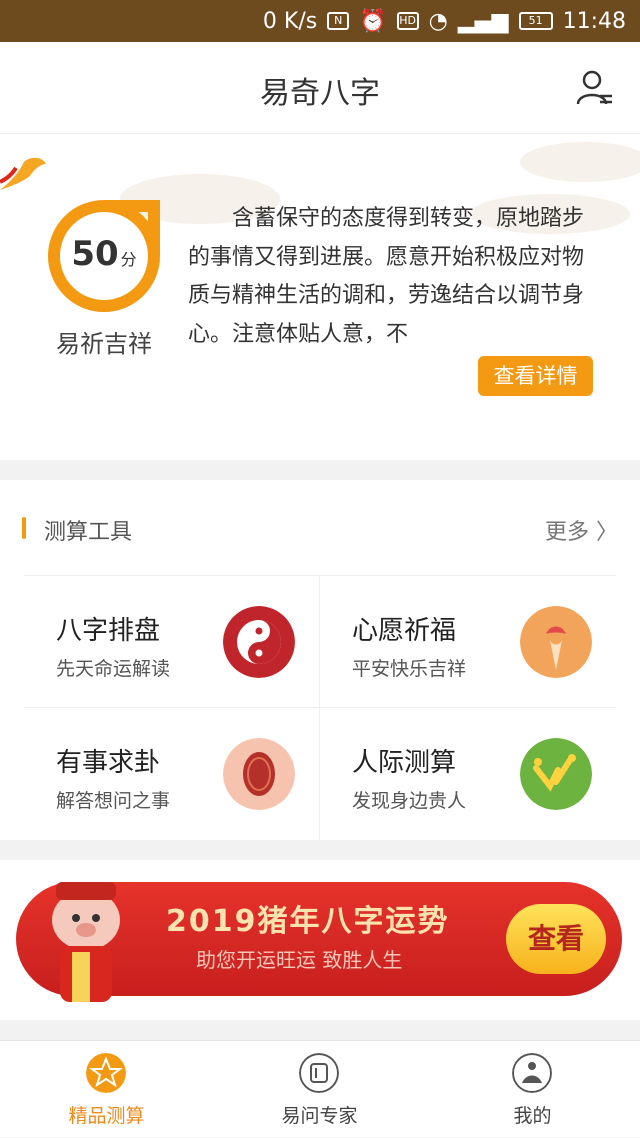 Image resolution: width=640 pixels, height=1138 pixels. I want to click on star-compass-icon, so click(106, 1073).